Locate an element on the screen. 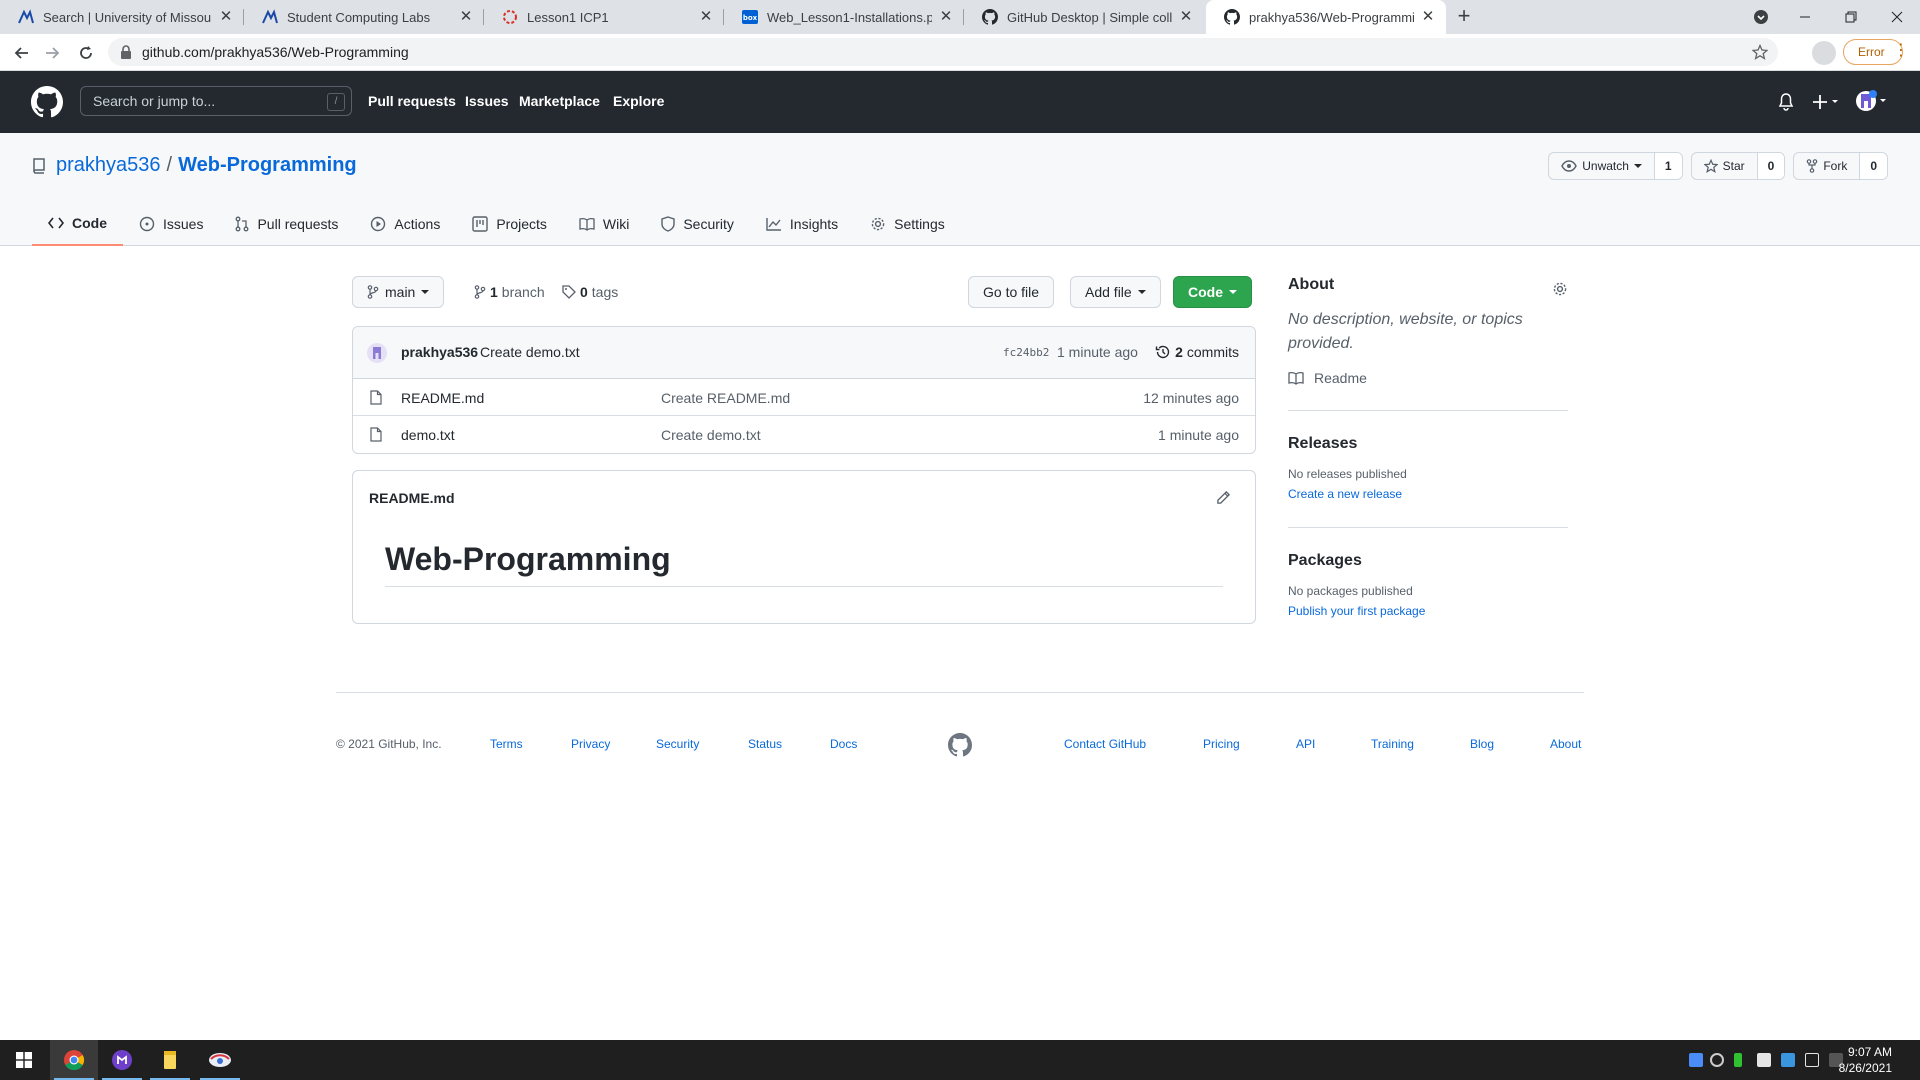  browser-tab: Search | University of Missouri - K ✕ is located at coordinates (122, 17).